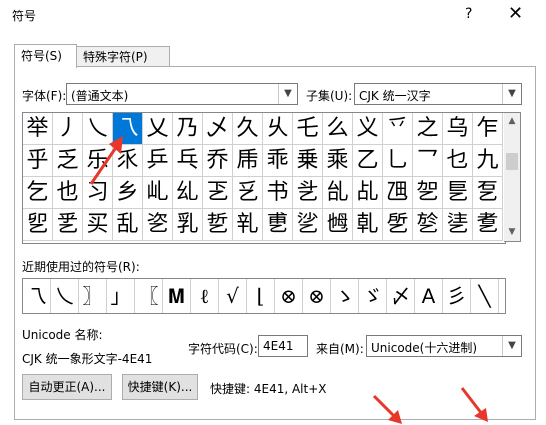  What do you see at coordinates (248, 193) in the screenshot?
I see `symbol-cell: 乥` at bounding box center [248, 193].